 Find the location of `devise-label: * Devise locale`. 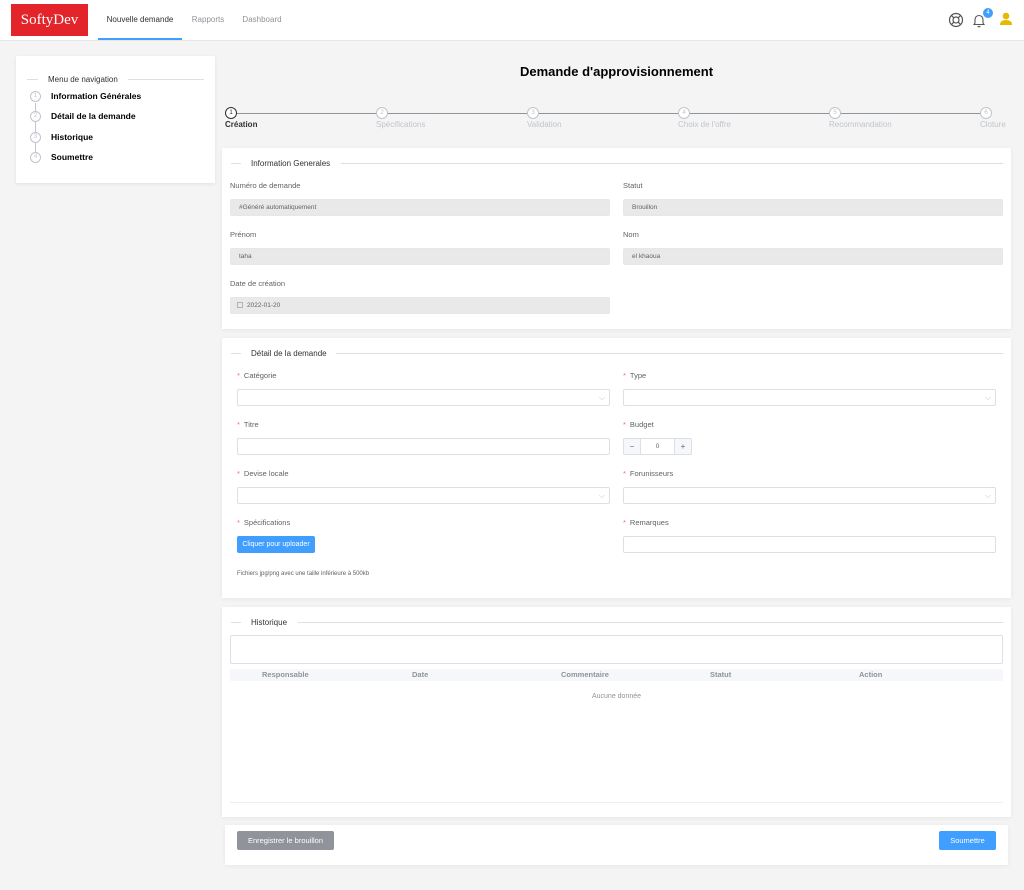

devise-label: * Devise locale is located at coordinates (263, 473).